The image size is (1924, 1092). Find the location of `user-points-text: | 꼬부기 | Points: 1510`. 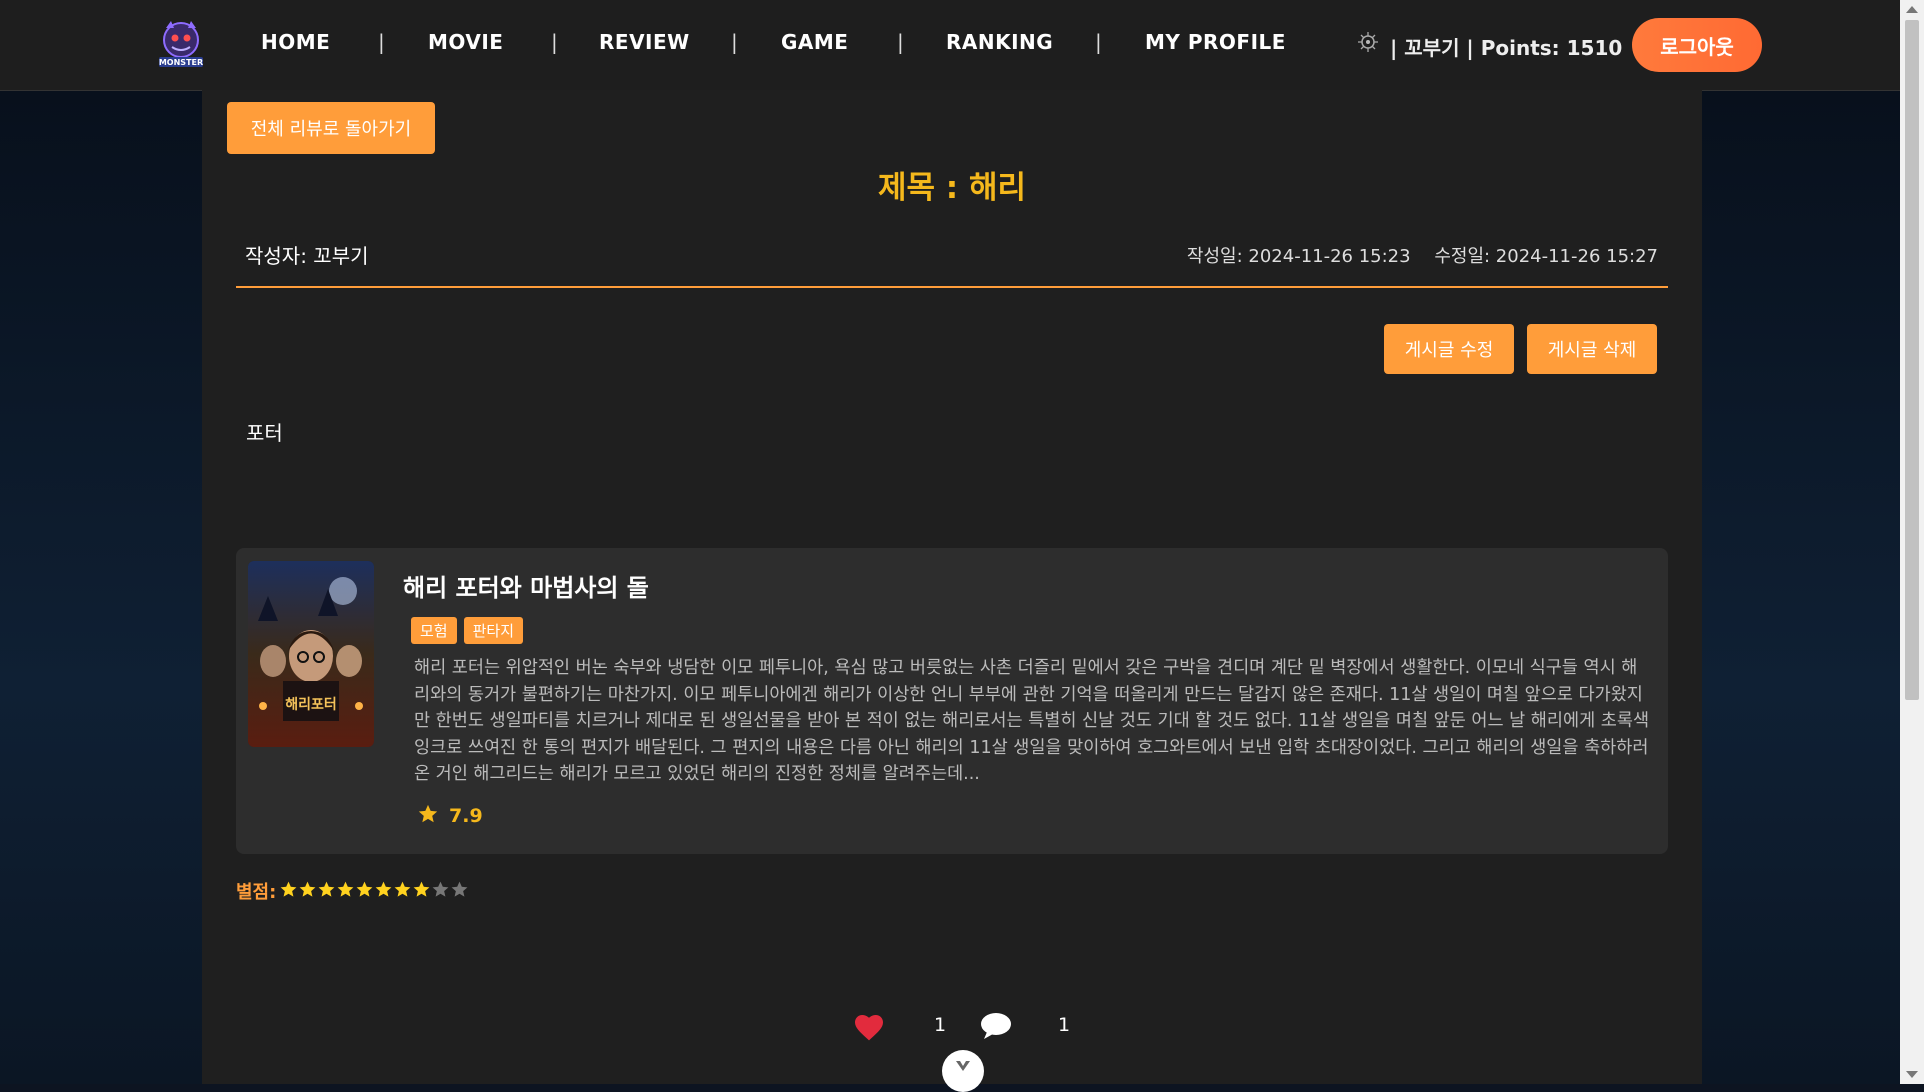

user-points-text: | 꼬부기 | Points: 1510 is located at coordinates (1506, 48).